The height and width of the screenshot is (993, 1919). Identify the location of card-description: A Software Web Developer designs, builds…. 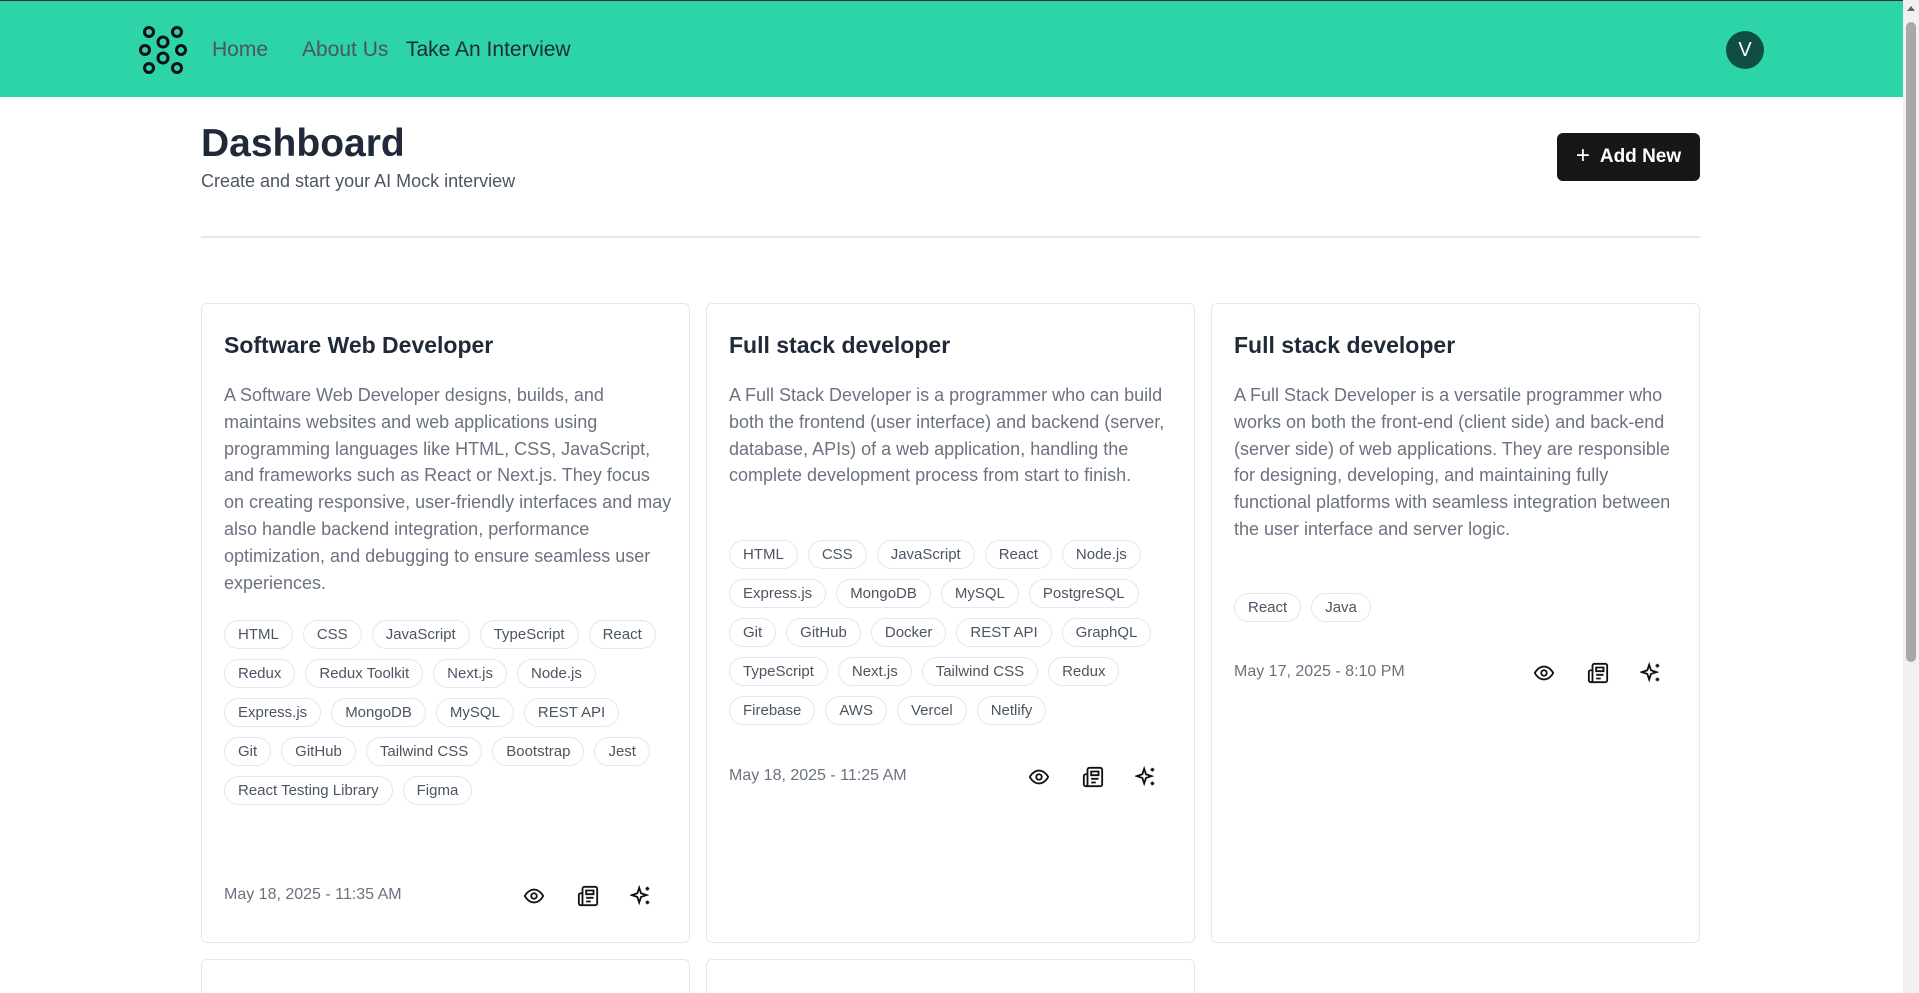
(448, 489).